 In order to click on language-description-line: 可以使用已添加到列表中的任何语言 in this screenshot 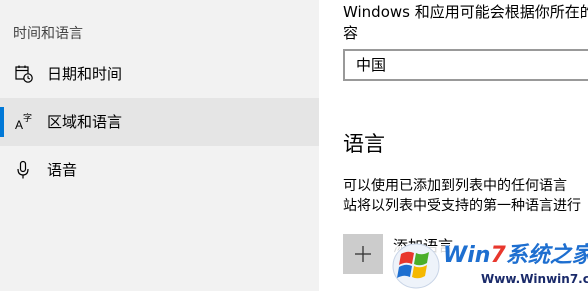, I will do `click(455, 186)`.